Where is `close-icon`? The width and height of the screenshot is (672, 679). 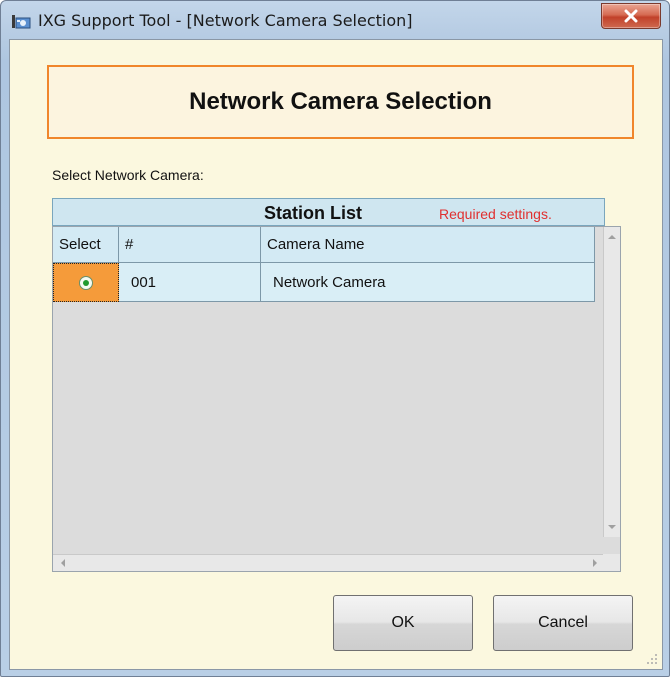 close-icon is located at coordinates (631, 16).